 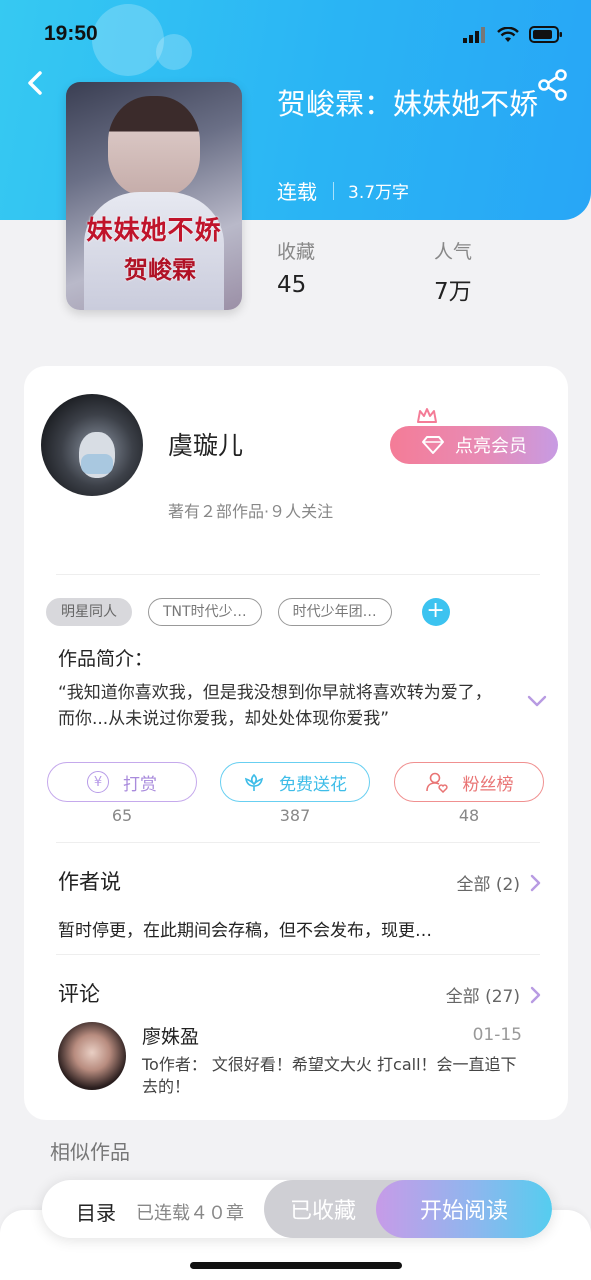 I want to click on book-word-count: 3.7万字, so click(x=379, y=193).